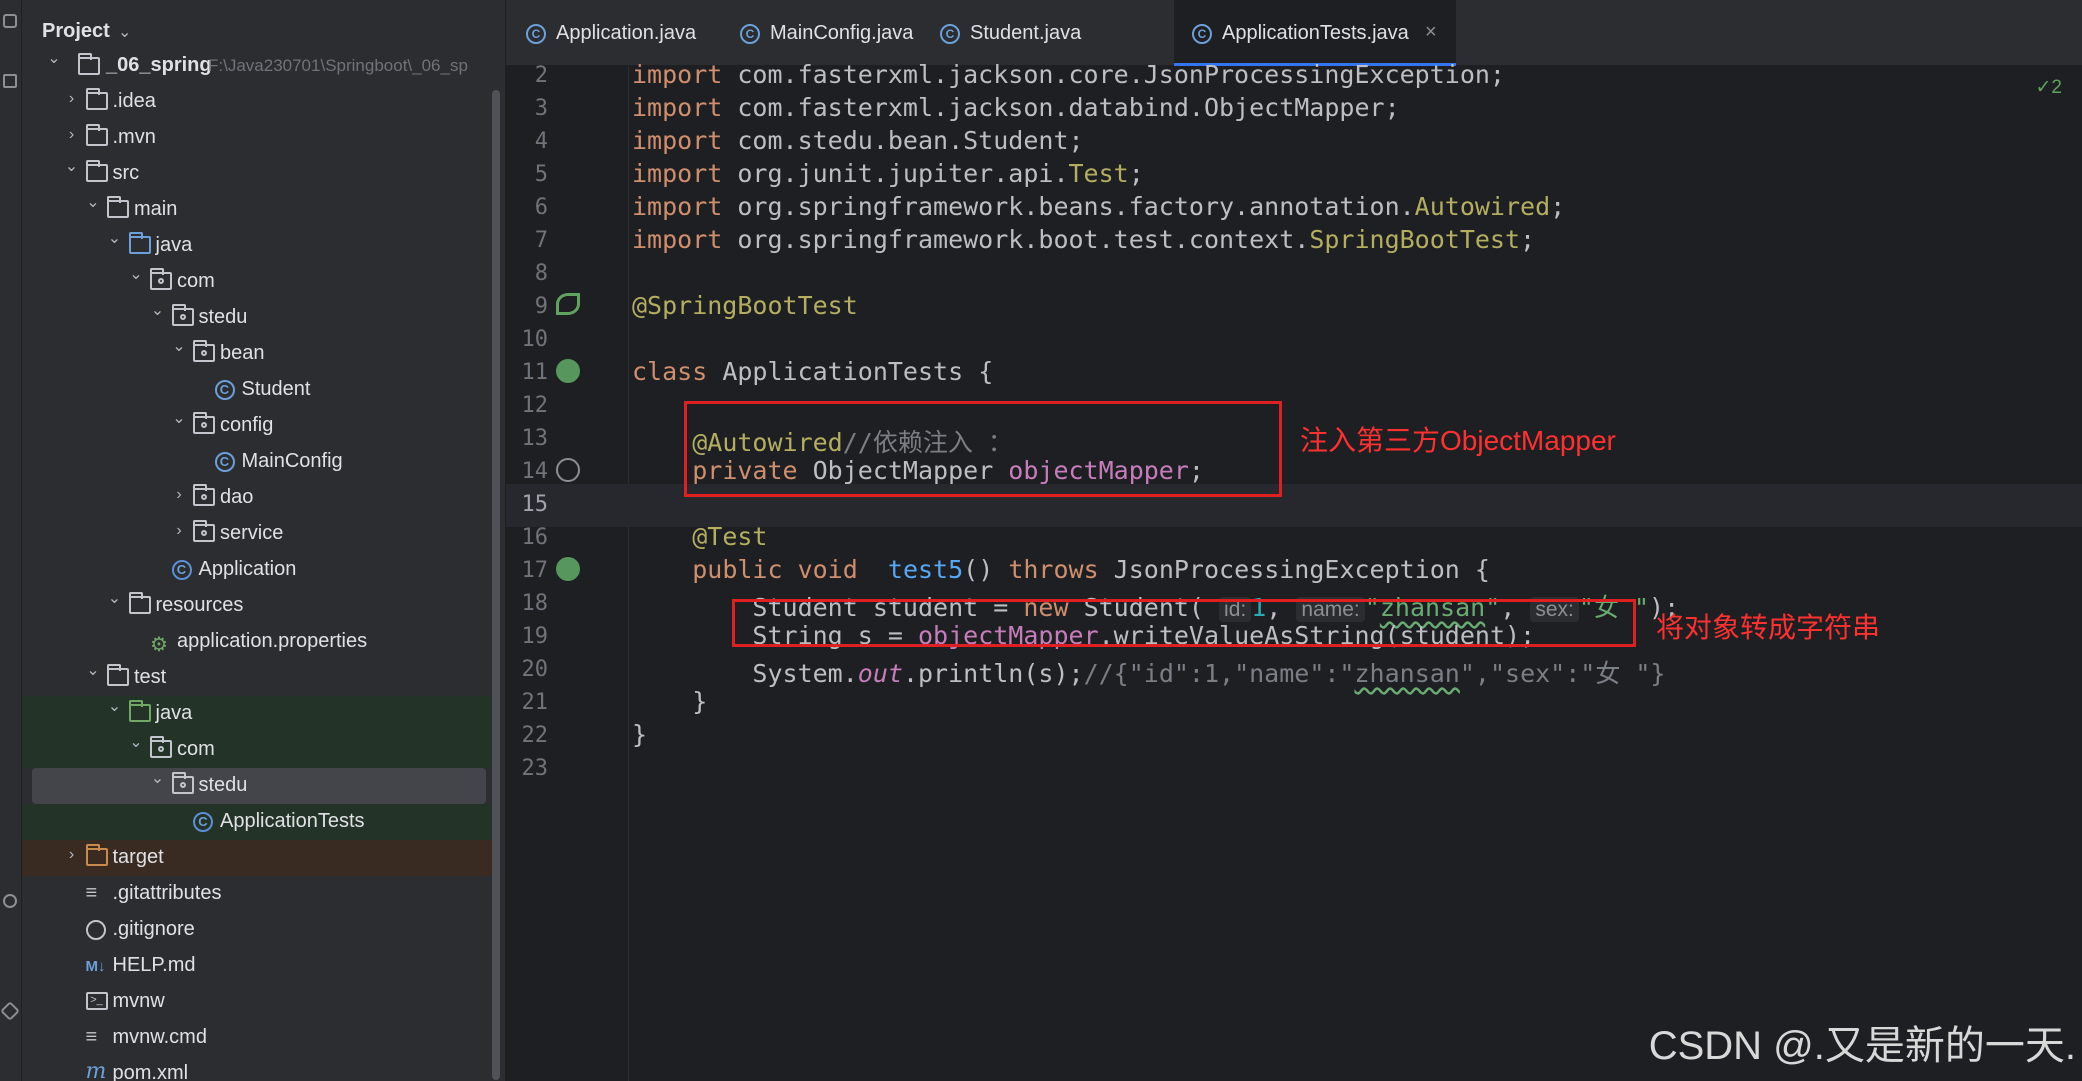 The height and width of the screenshot is (1081, 2082). Describe the element at coordinates (196, 281) in the screenshot. I see `tree-item-label: com` at that location.